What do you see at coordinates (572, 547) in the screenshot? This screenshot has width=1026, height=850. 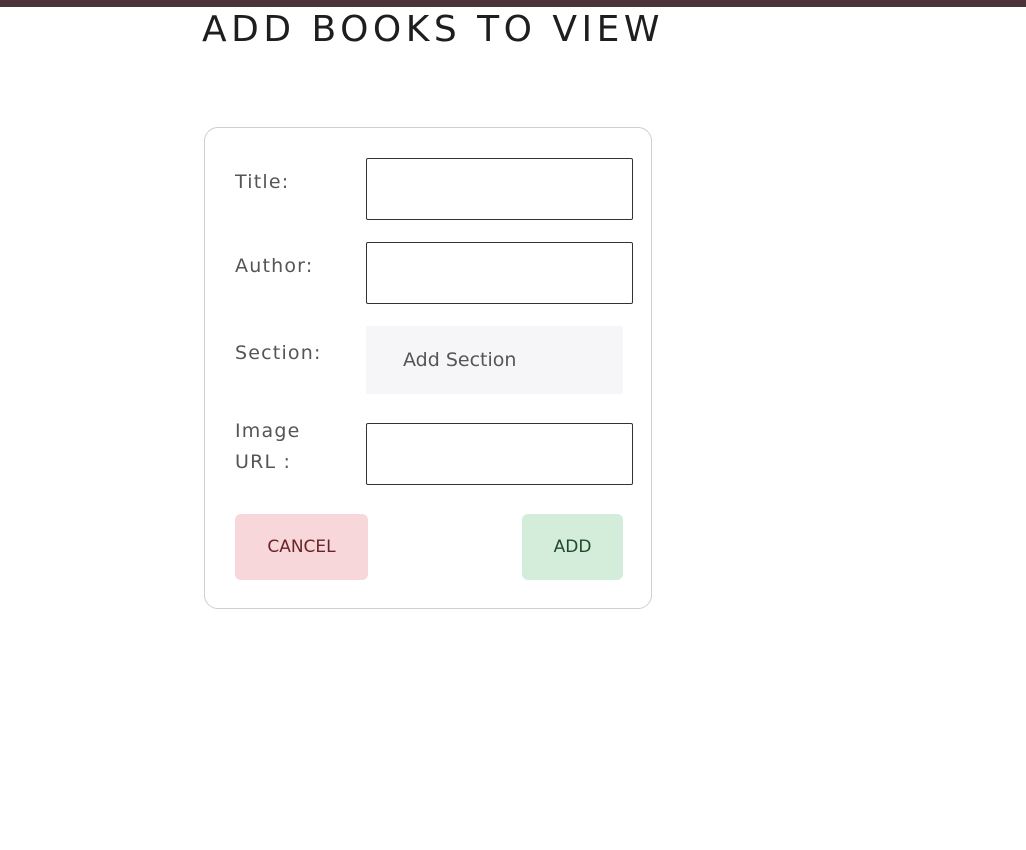 I see `add-button: ADD` at bounding box center [572, 547].